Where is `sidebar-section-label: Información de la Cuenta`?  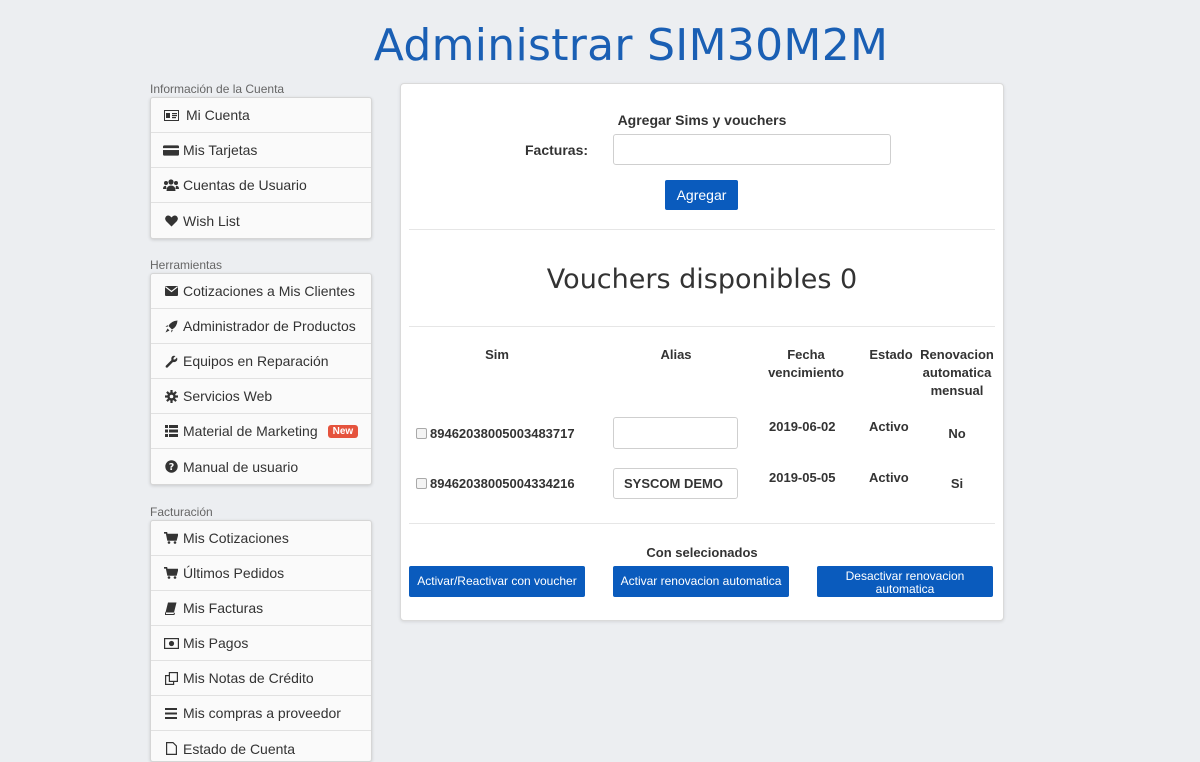
sidebar-section-label: Información de la Cuenta is located at coordinates (217, 89).